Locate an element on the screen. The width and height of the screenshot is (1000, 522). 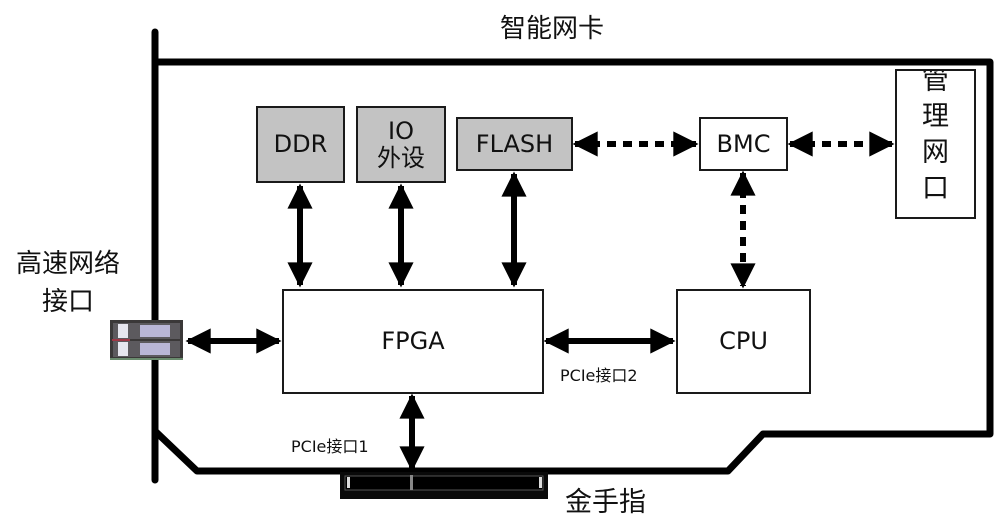
ddr-block: DDR is located at coordinates (300, 144).